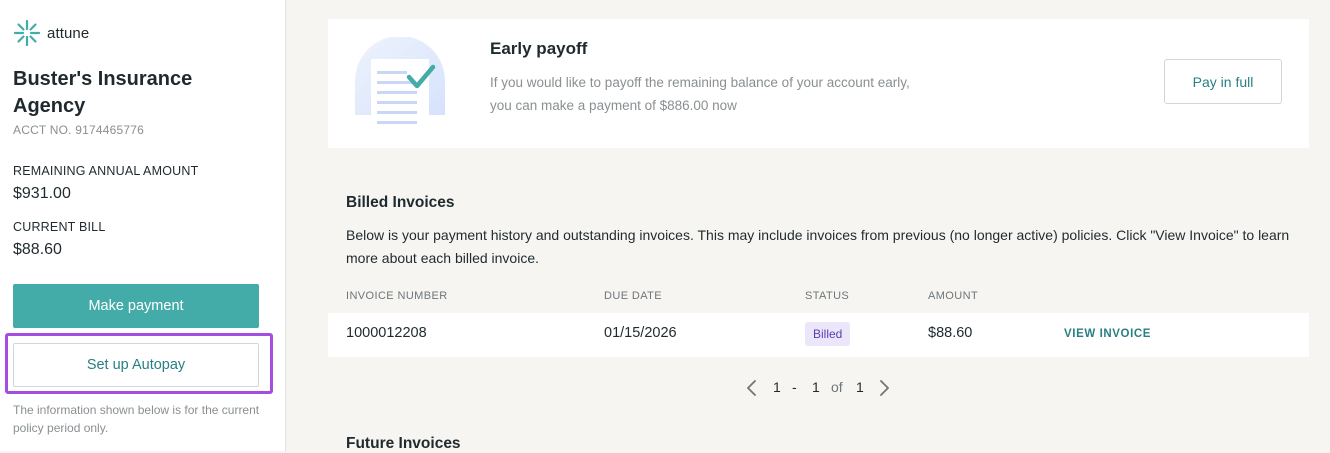 Image resolution: width=1330 pixels, height=453 pixels. I want to click on page-of: of, so click(837, 387).